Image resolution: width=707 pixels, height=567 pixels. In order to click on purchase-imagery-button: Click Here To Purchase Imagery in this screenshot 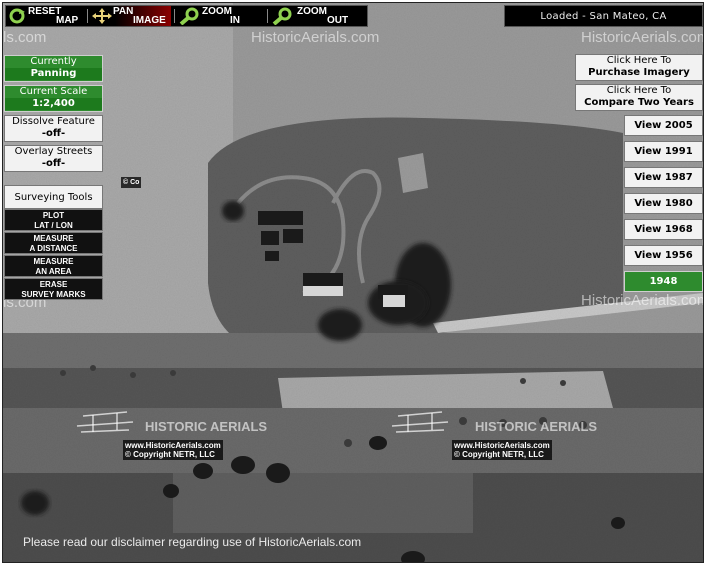, I will do `click(639, 67)`.